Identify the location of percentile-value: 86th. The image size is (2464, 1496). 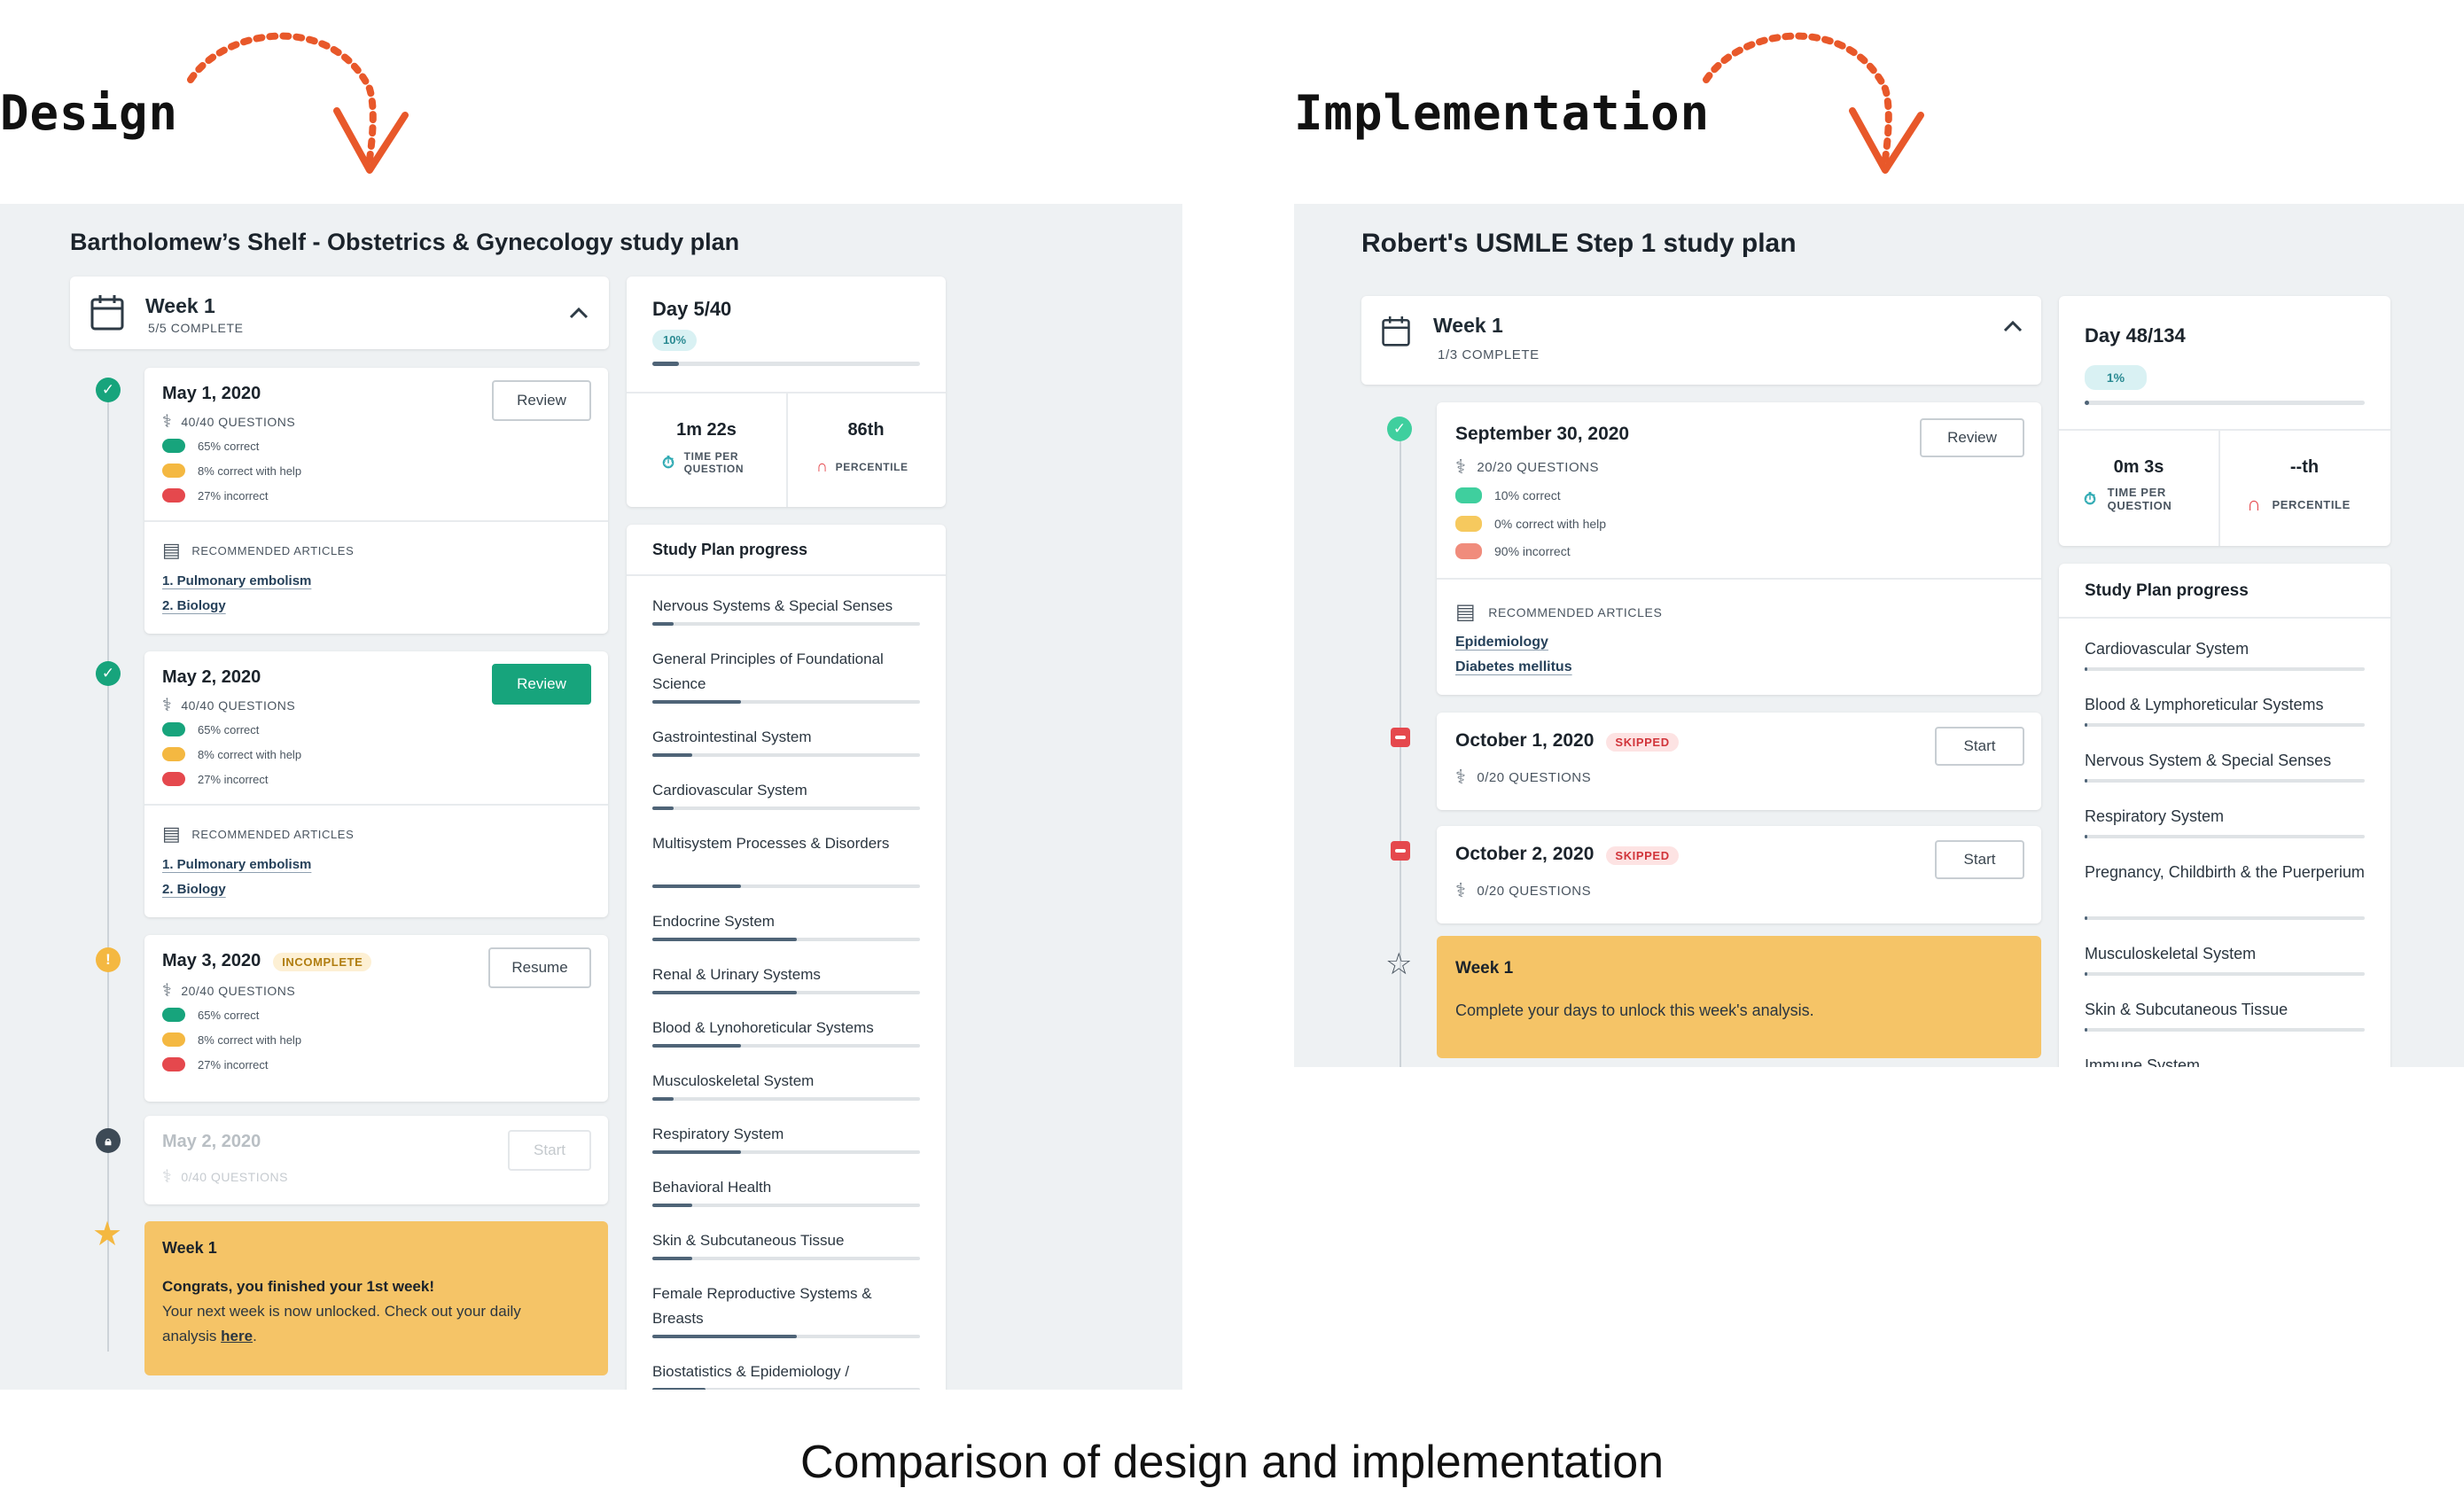
(866, 430).